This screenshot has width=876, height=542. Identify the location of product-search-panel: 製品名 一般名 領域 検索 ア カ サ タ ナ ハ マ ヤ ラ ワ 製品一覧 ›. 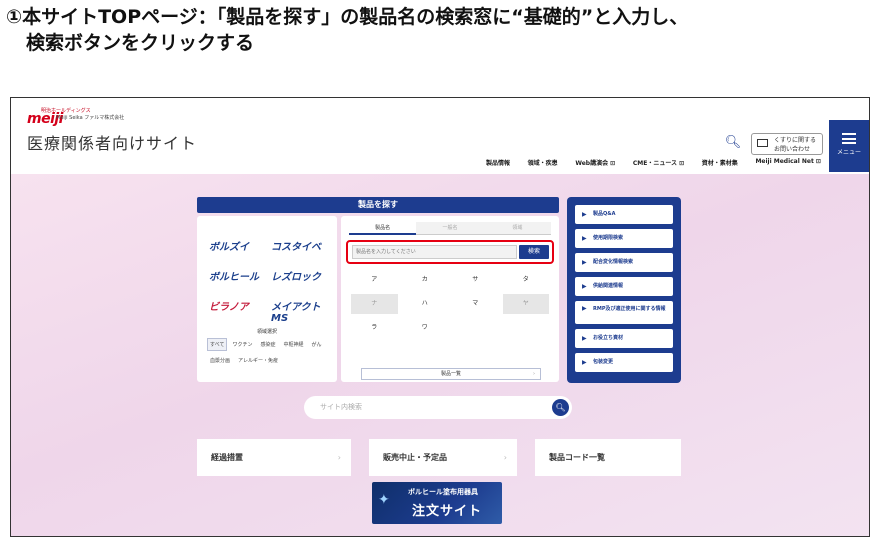
(450, 299).